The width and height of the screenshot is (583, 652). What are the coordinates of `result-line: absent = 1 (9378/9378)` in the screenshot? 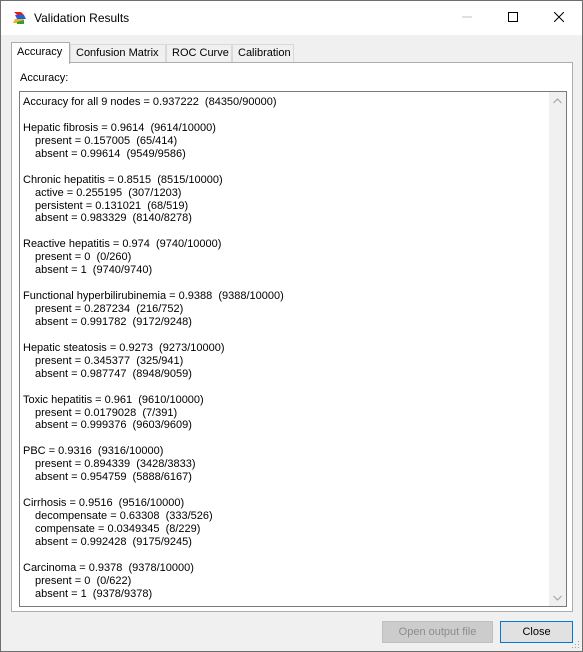 It's located at (94, 593).